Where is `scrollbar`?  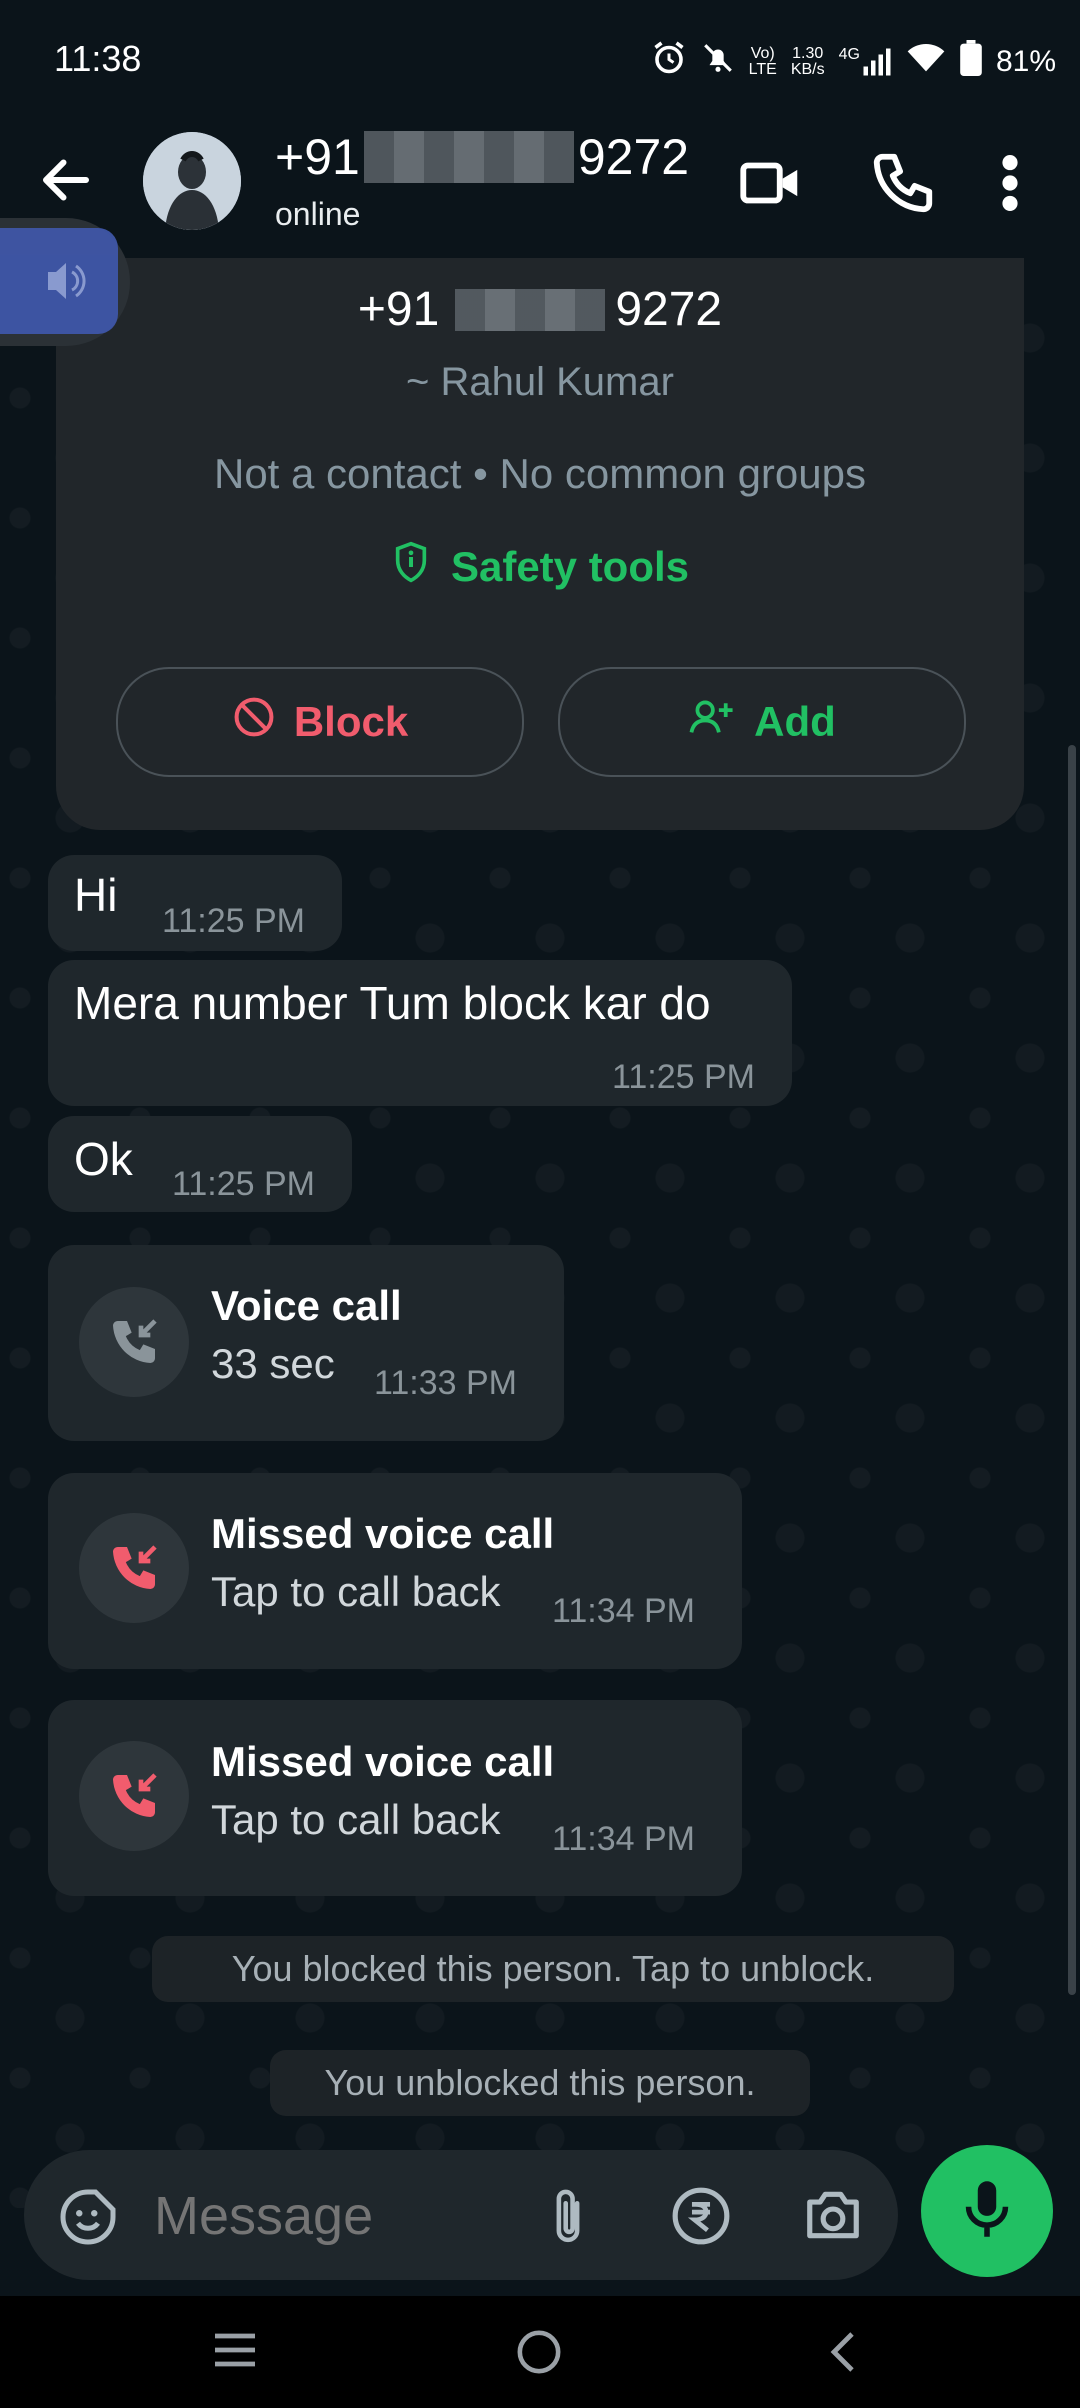
scrollbar is located at coordinates (1072, 1370).